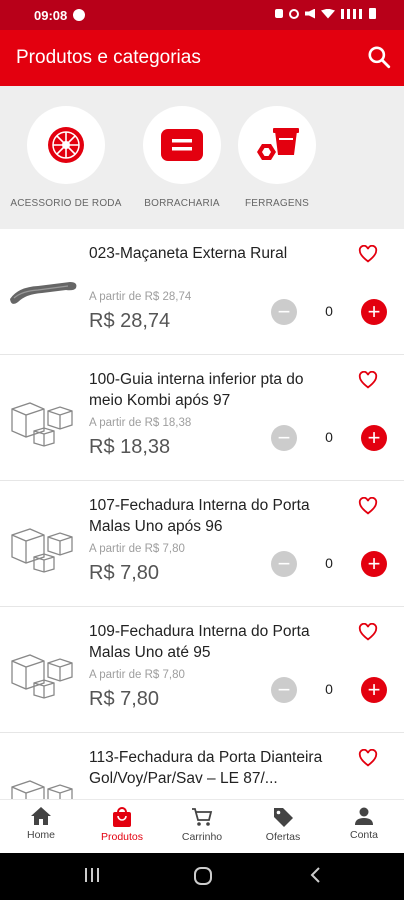 This screenshot has width=404, height=900. What do you see at coordinates (283, 837) in the screenshot?
I see `nav-label: Ofertas` at bounding box center [283, 837].